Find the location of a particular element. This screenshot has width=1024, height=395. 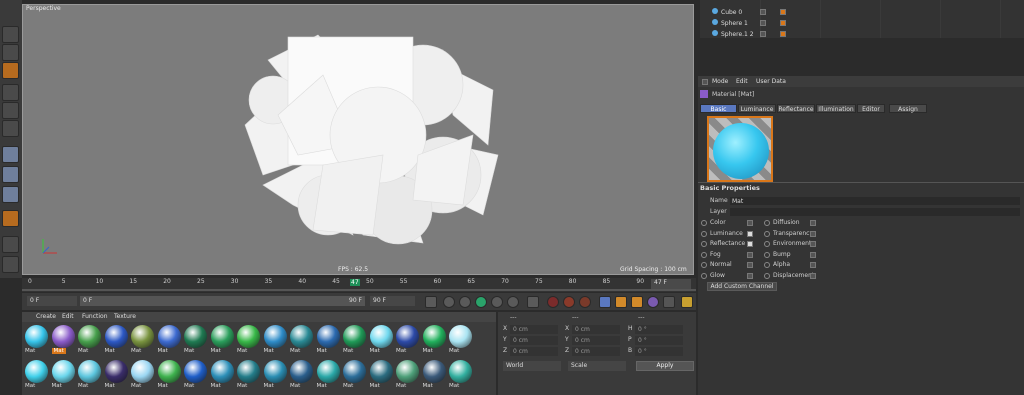

autokey-icon is located at coordinates (569, 302).